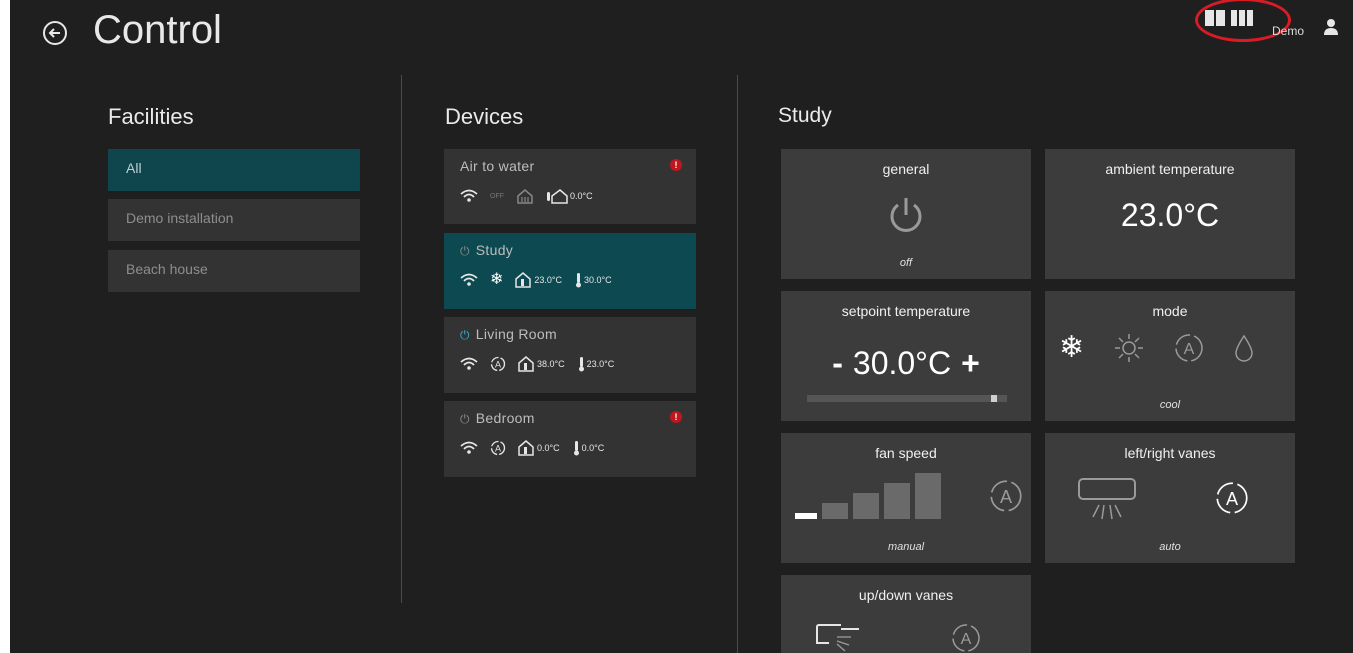  Describe the element at coordinates (505, 418) in the screenshot. I see `device-name: Bedroom` at that location.